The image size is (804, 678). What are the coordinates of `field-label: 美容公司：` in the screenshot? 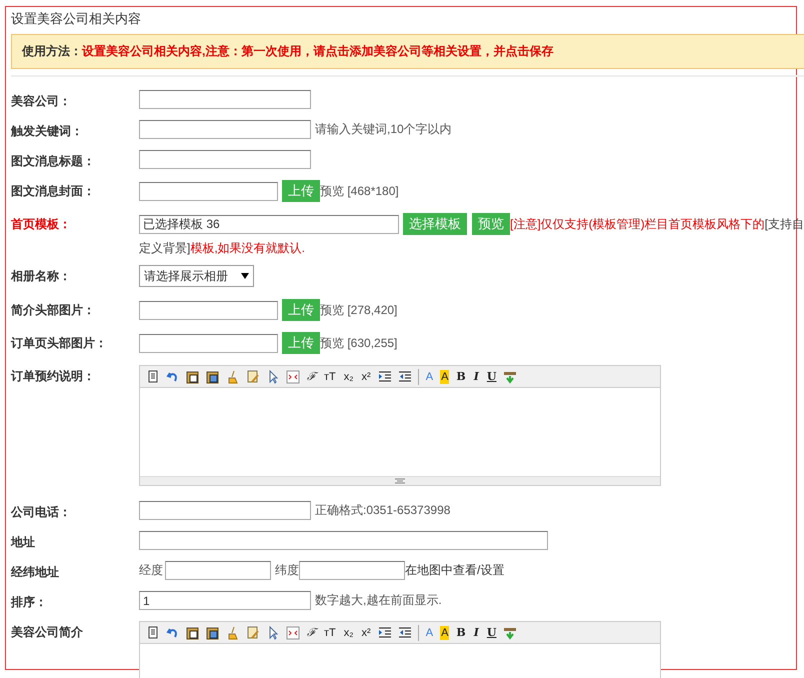 It's located at (41, 101).